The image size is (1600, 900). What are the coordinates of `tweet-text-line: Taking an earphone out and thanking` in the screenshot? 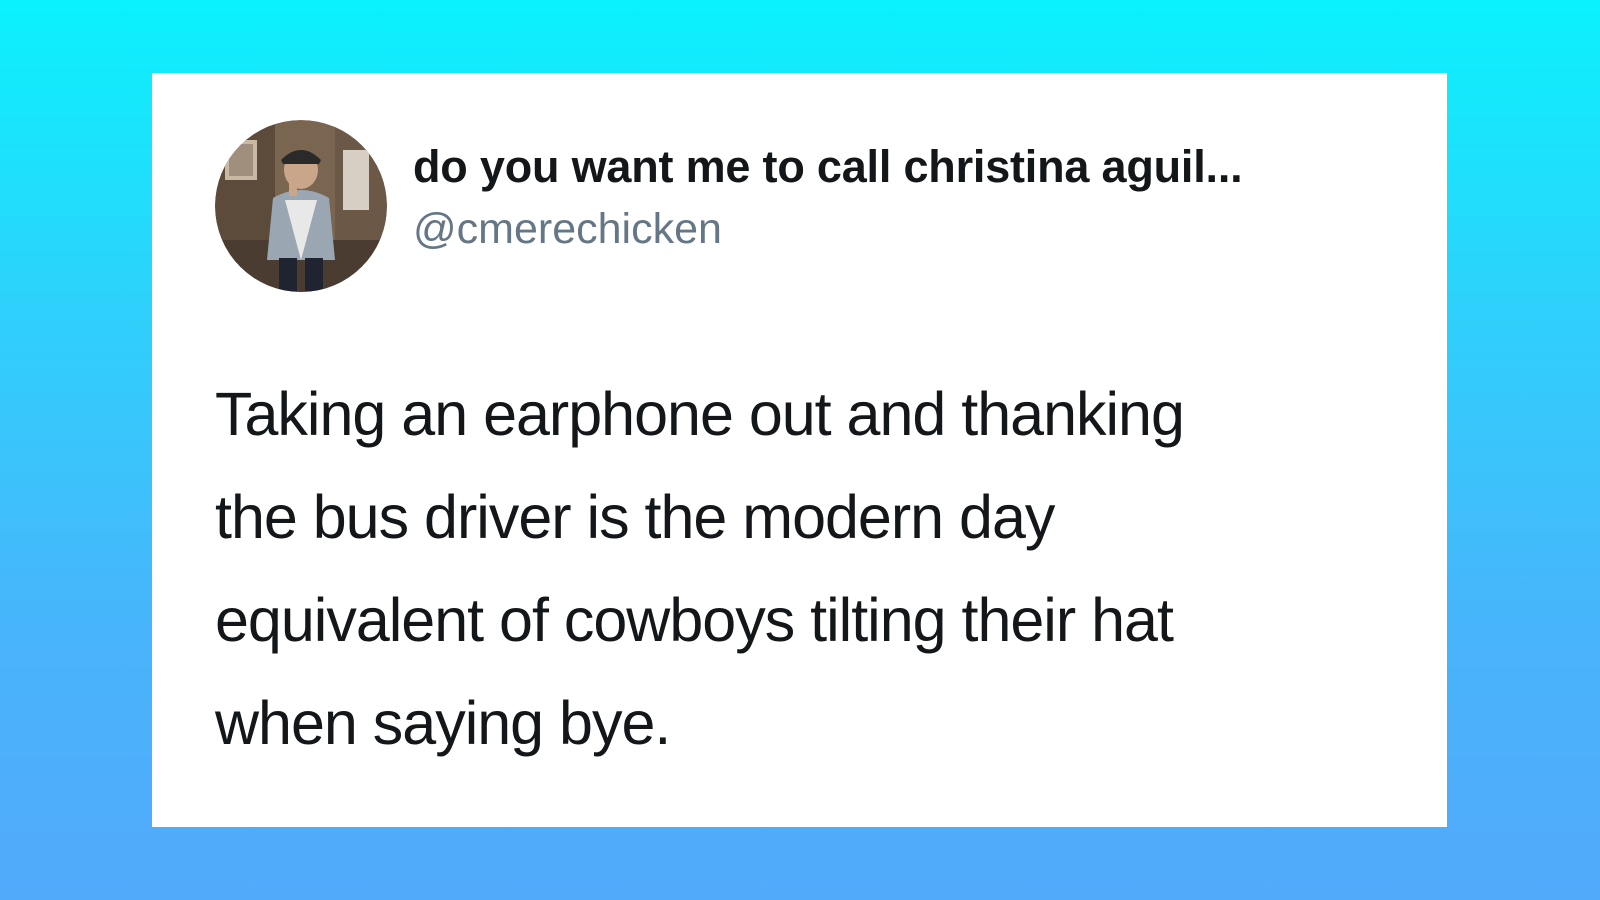 It's located at (700, 414).